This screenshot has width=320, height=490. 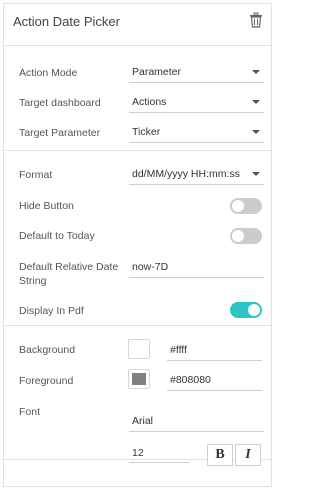 I want to click on default-relative-date-label-line2: String, so click(x=33, y=281).